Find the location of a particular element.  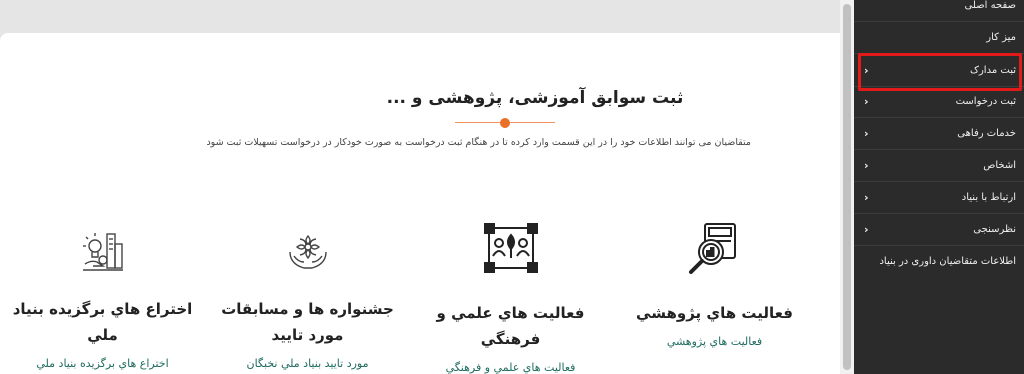

card-link: مورد تاييد بنياد ملي نخبگان is located at coordinates (307, 364).